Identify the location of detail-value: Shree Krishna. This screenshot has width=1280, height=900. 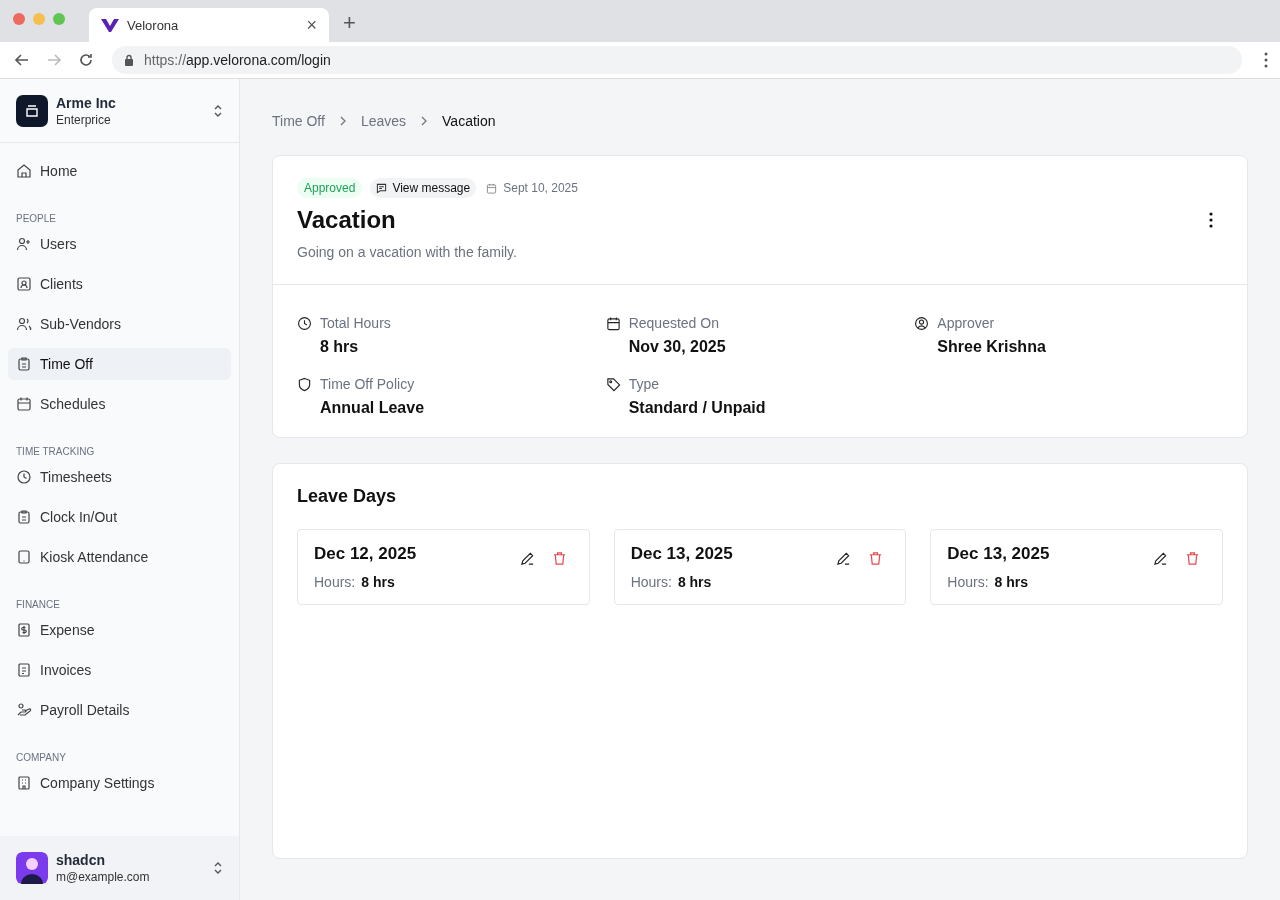
(991, 347).